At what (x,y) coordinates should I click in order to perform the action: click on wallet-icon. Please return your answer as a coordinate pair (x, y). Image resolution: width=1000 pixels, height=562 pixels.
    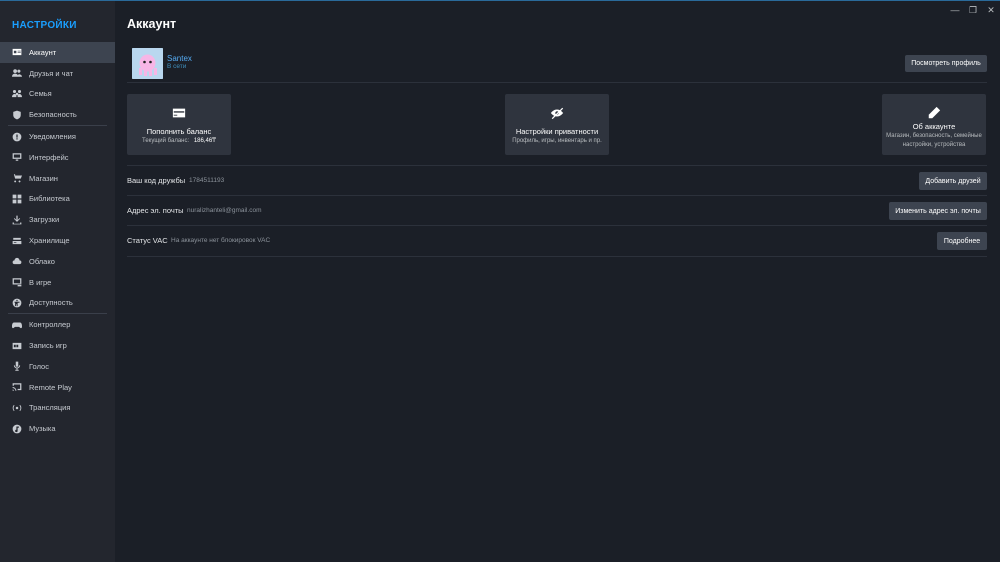
    Looking at the image, I should click on (179, 113).